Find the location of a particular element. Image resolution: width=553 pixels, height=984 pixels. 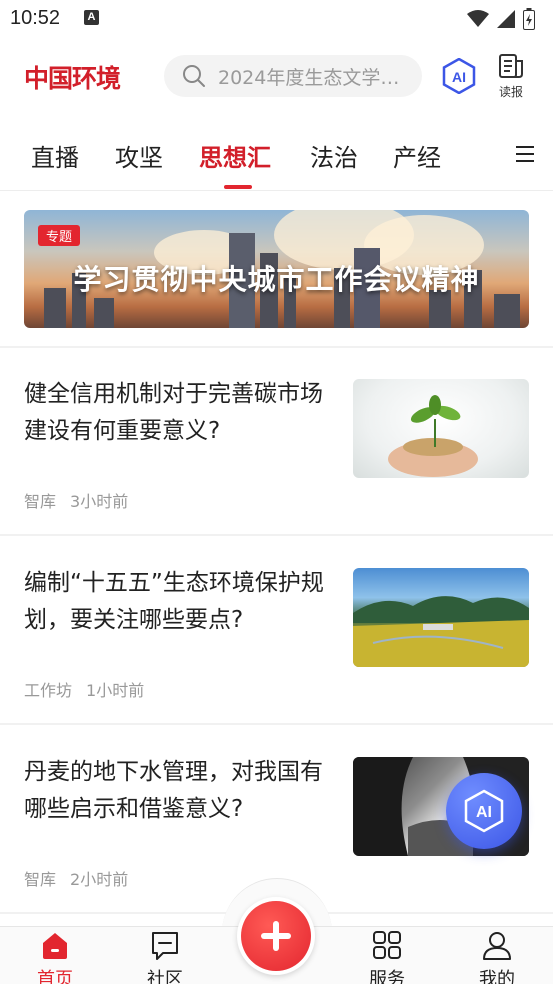

ai-icon-label: AI is located at coordinates (459, 77).